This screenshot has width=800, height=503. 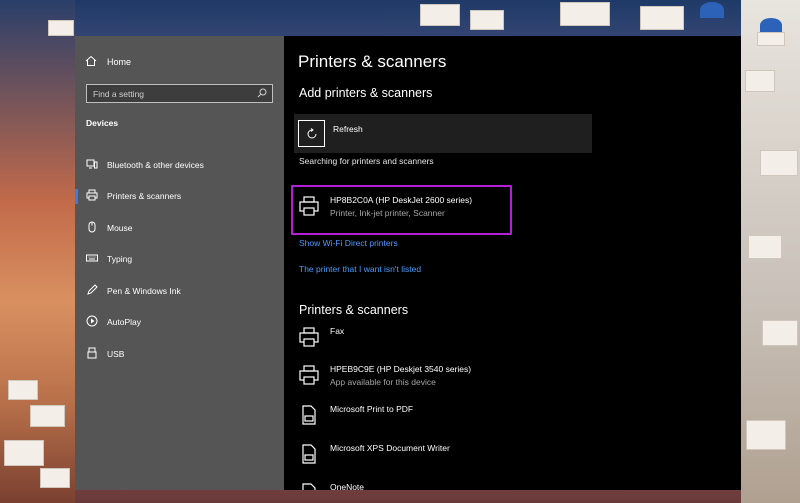 I want to click on printer-not-listed-link: The printer that I want isn't listed, so click(x=360, y=269).